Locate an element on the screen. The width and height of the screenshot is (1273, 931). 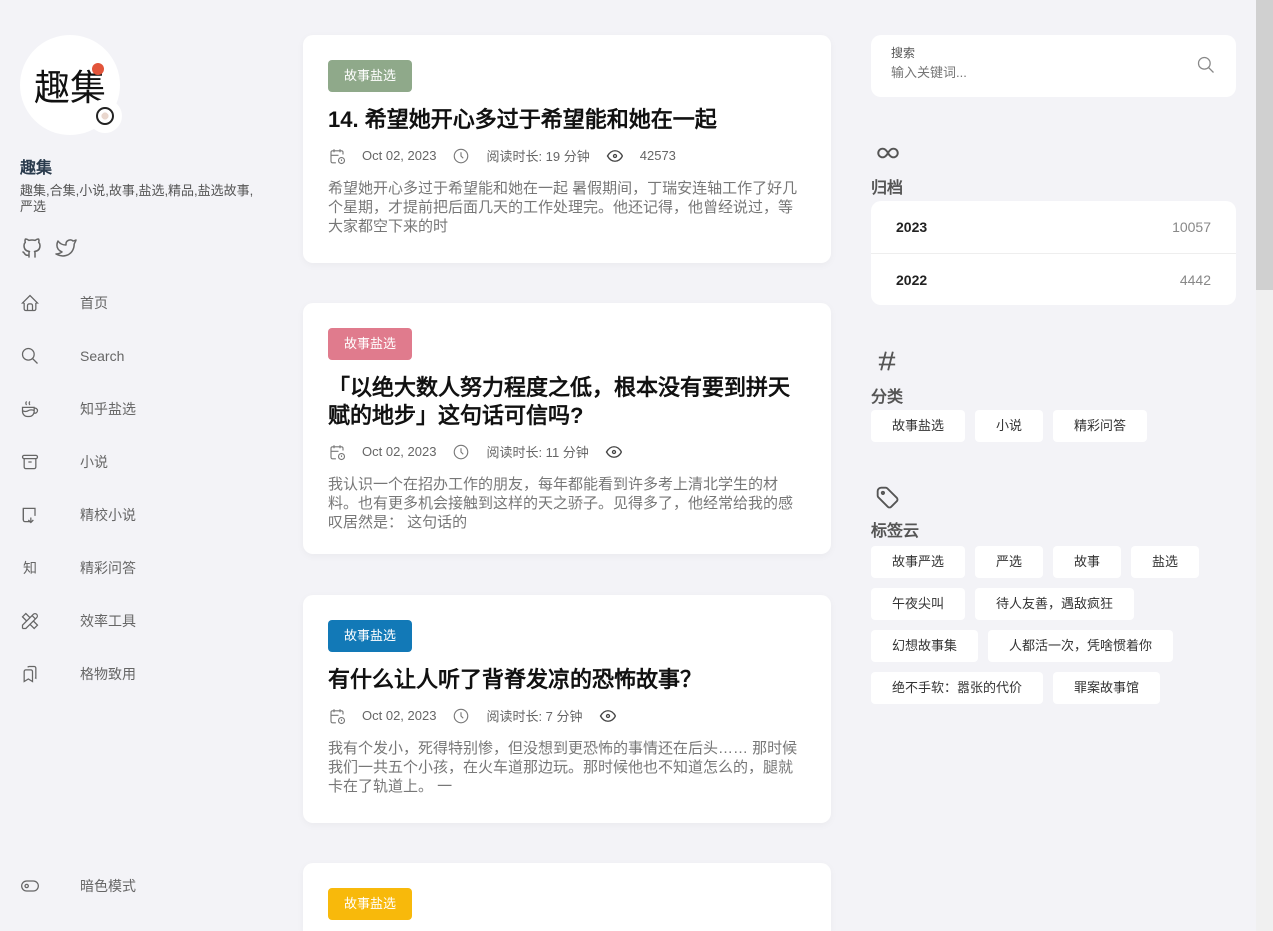
avatar-emoji-badge is located at coordinates (105, 116).